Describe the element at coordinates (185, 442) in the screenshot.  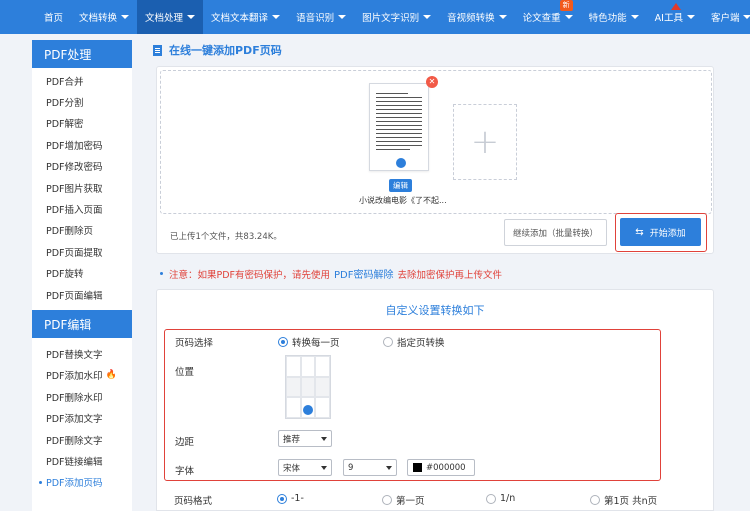
I see `margin-label: 边距` at that location.